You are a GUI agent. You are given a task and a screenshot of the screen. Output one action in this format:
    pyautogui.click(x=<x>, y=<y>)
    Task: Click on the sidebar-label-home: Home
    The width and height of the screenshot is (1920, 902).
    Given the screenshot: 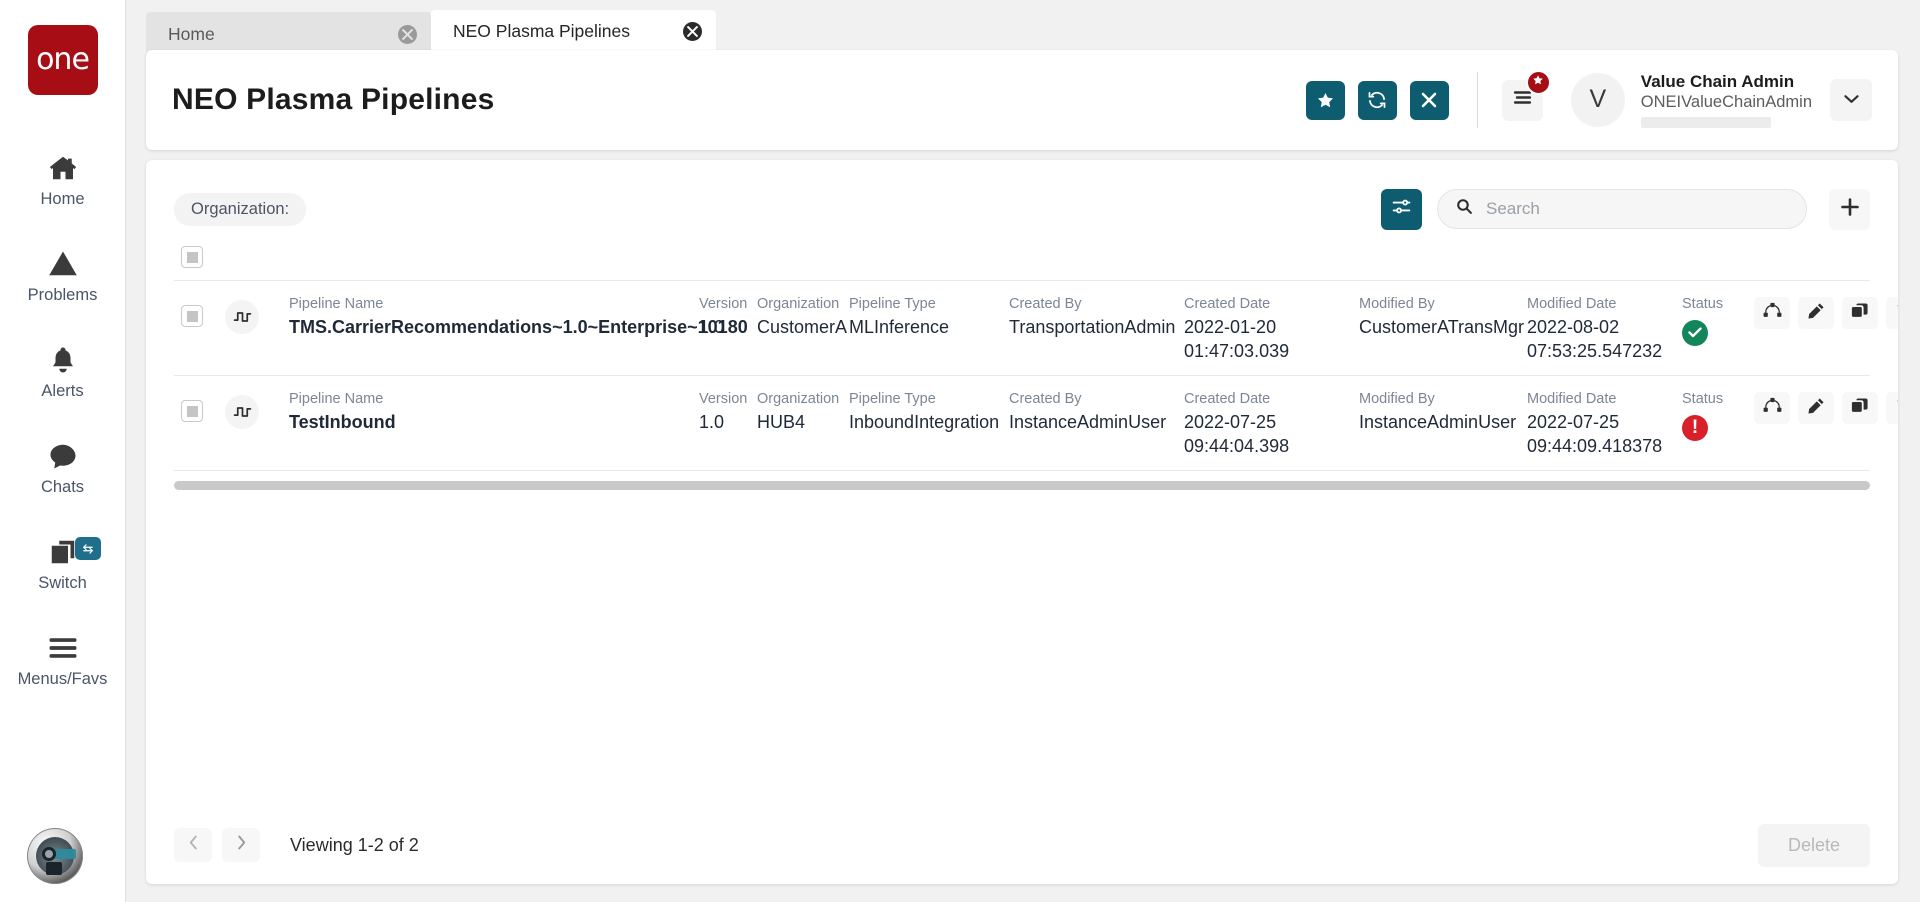 What is the action you would take?
    pyautogui.click(x=62, y=198)
    